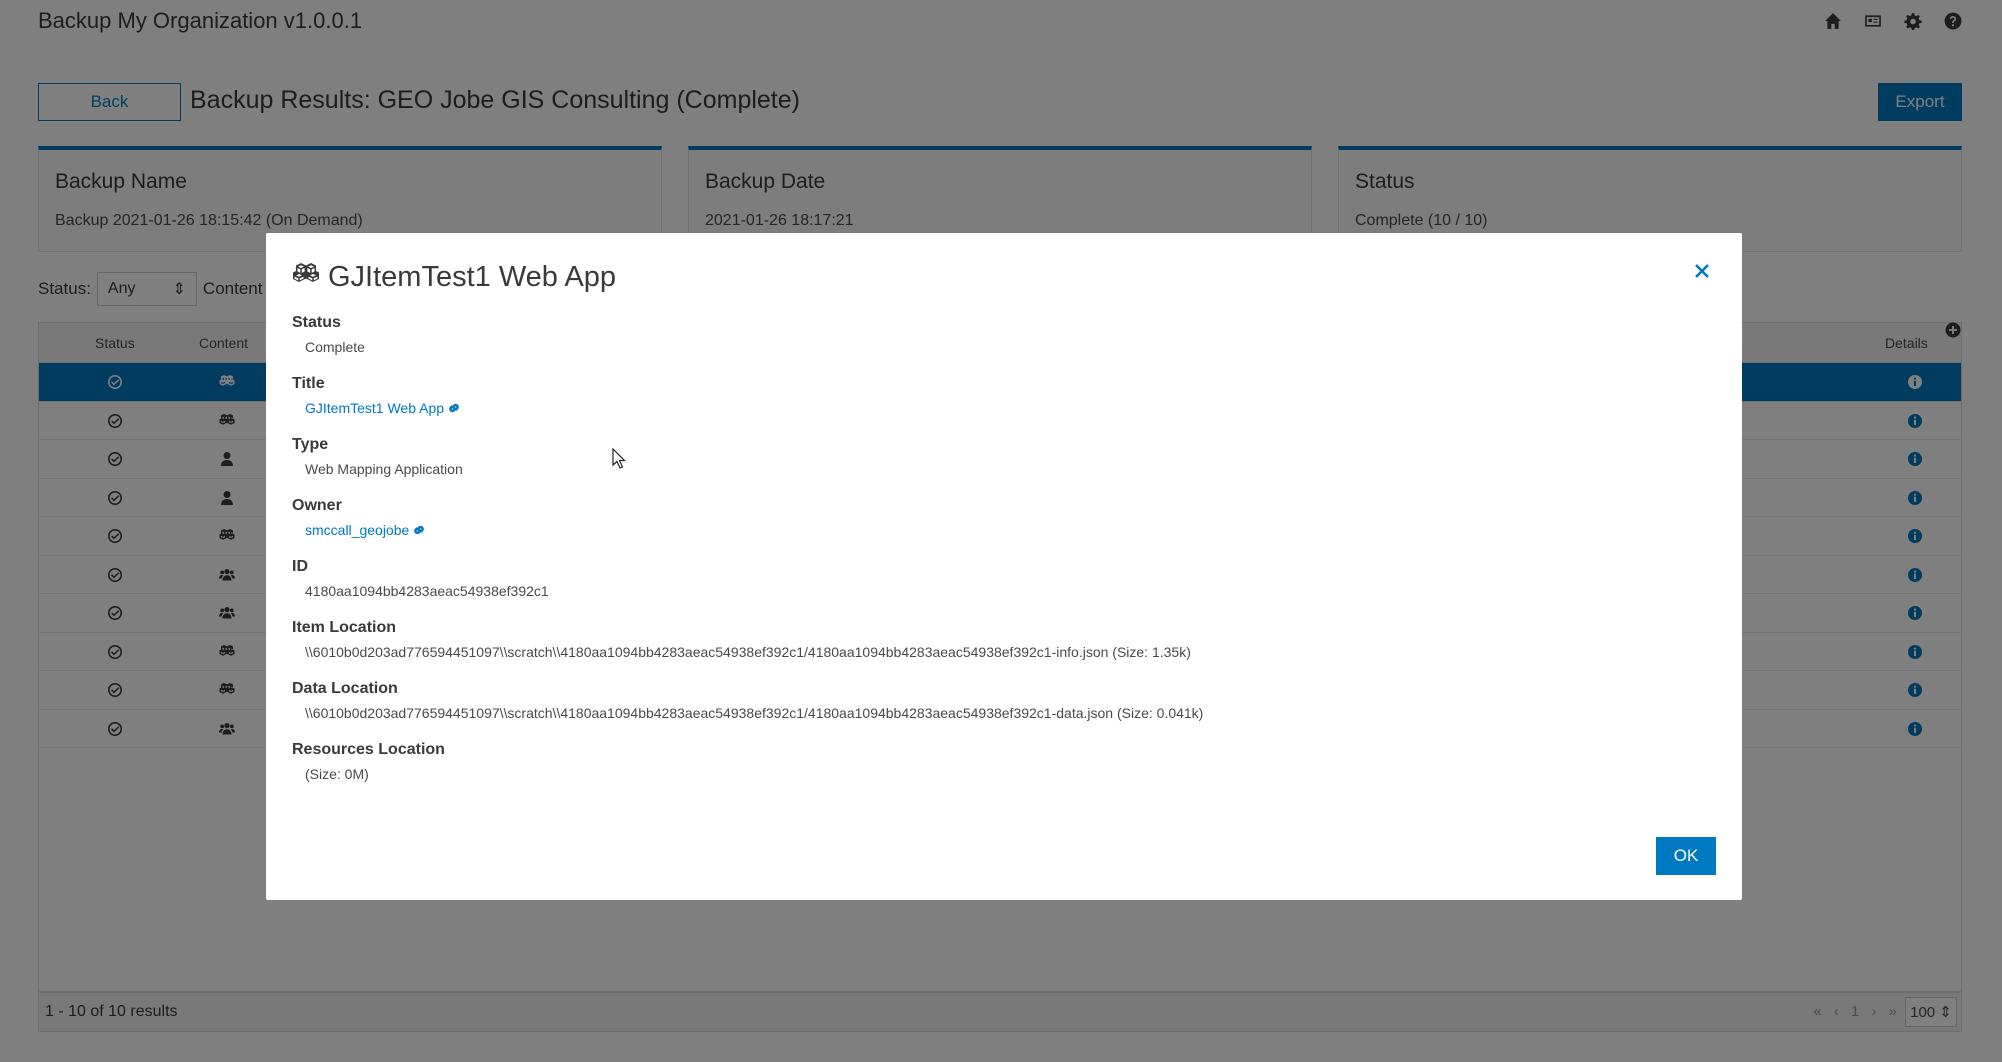 The height and width of the screenshot is (1062, 2002). What do you see at coordinates (335, 347) in the screenshot?
I see `status-value: Complete` at bounding box center [335, 347].